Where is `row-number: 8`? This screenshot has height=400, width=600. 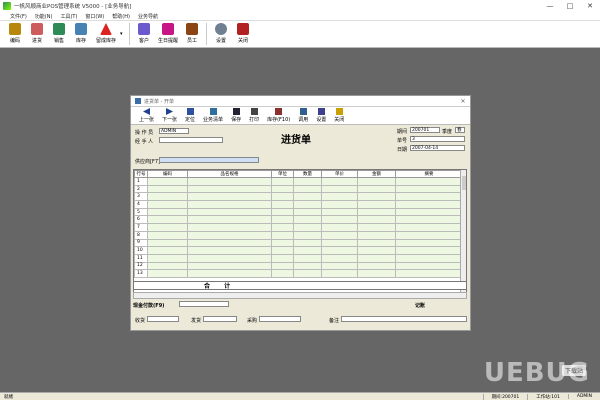
row-number: 8 is located at coordinates (141, 235).